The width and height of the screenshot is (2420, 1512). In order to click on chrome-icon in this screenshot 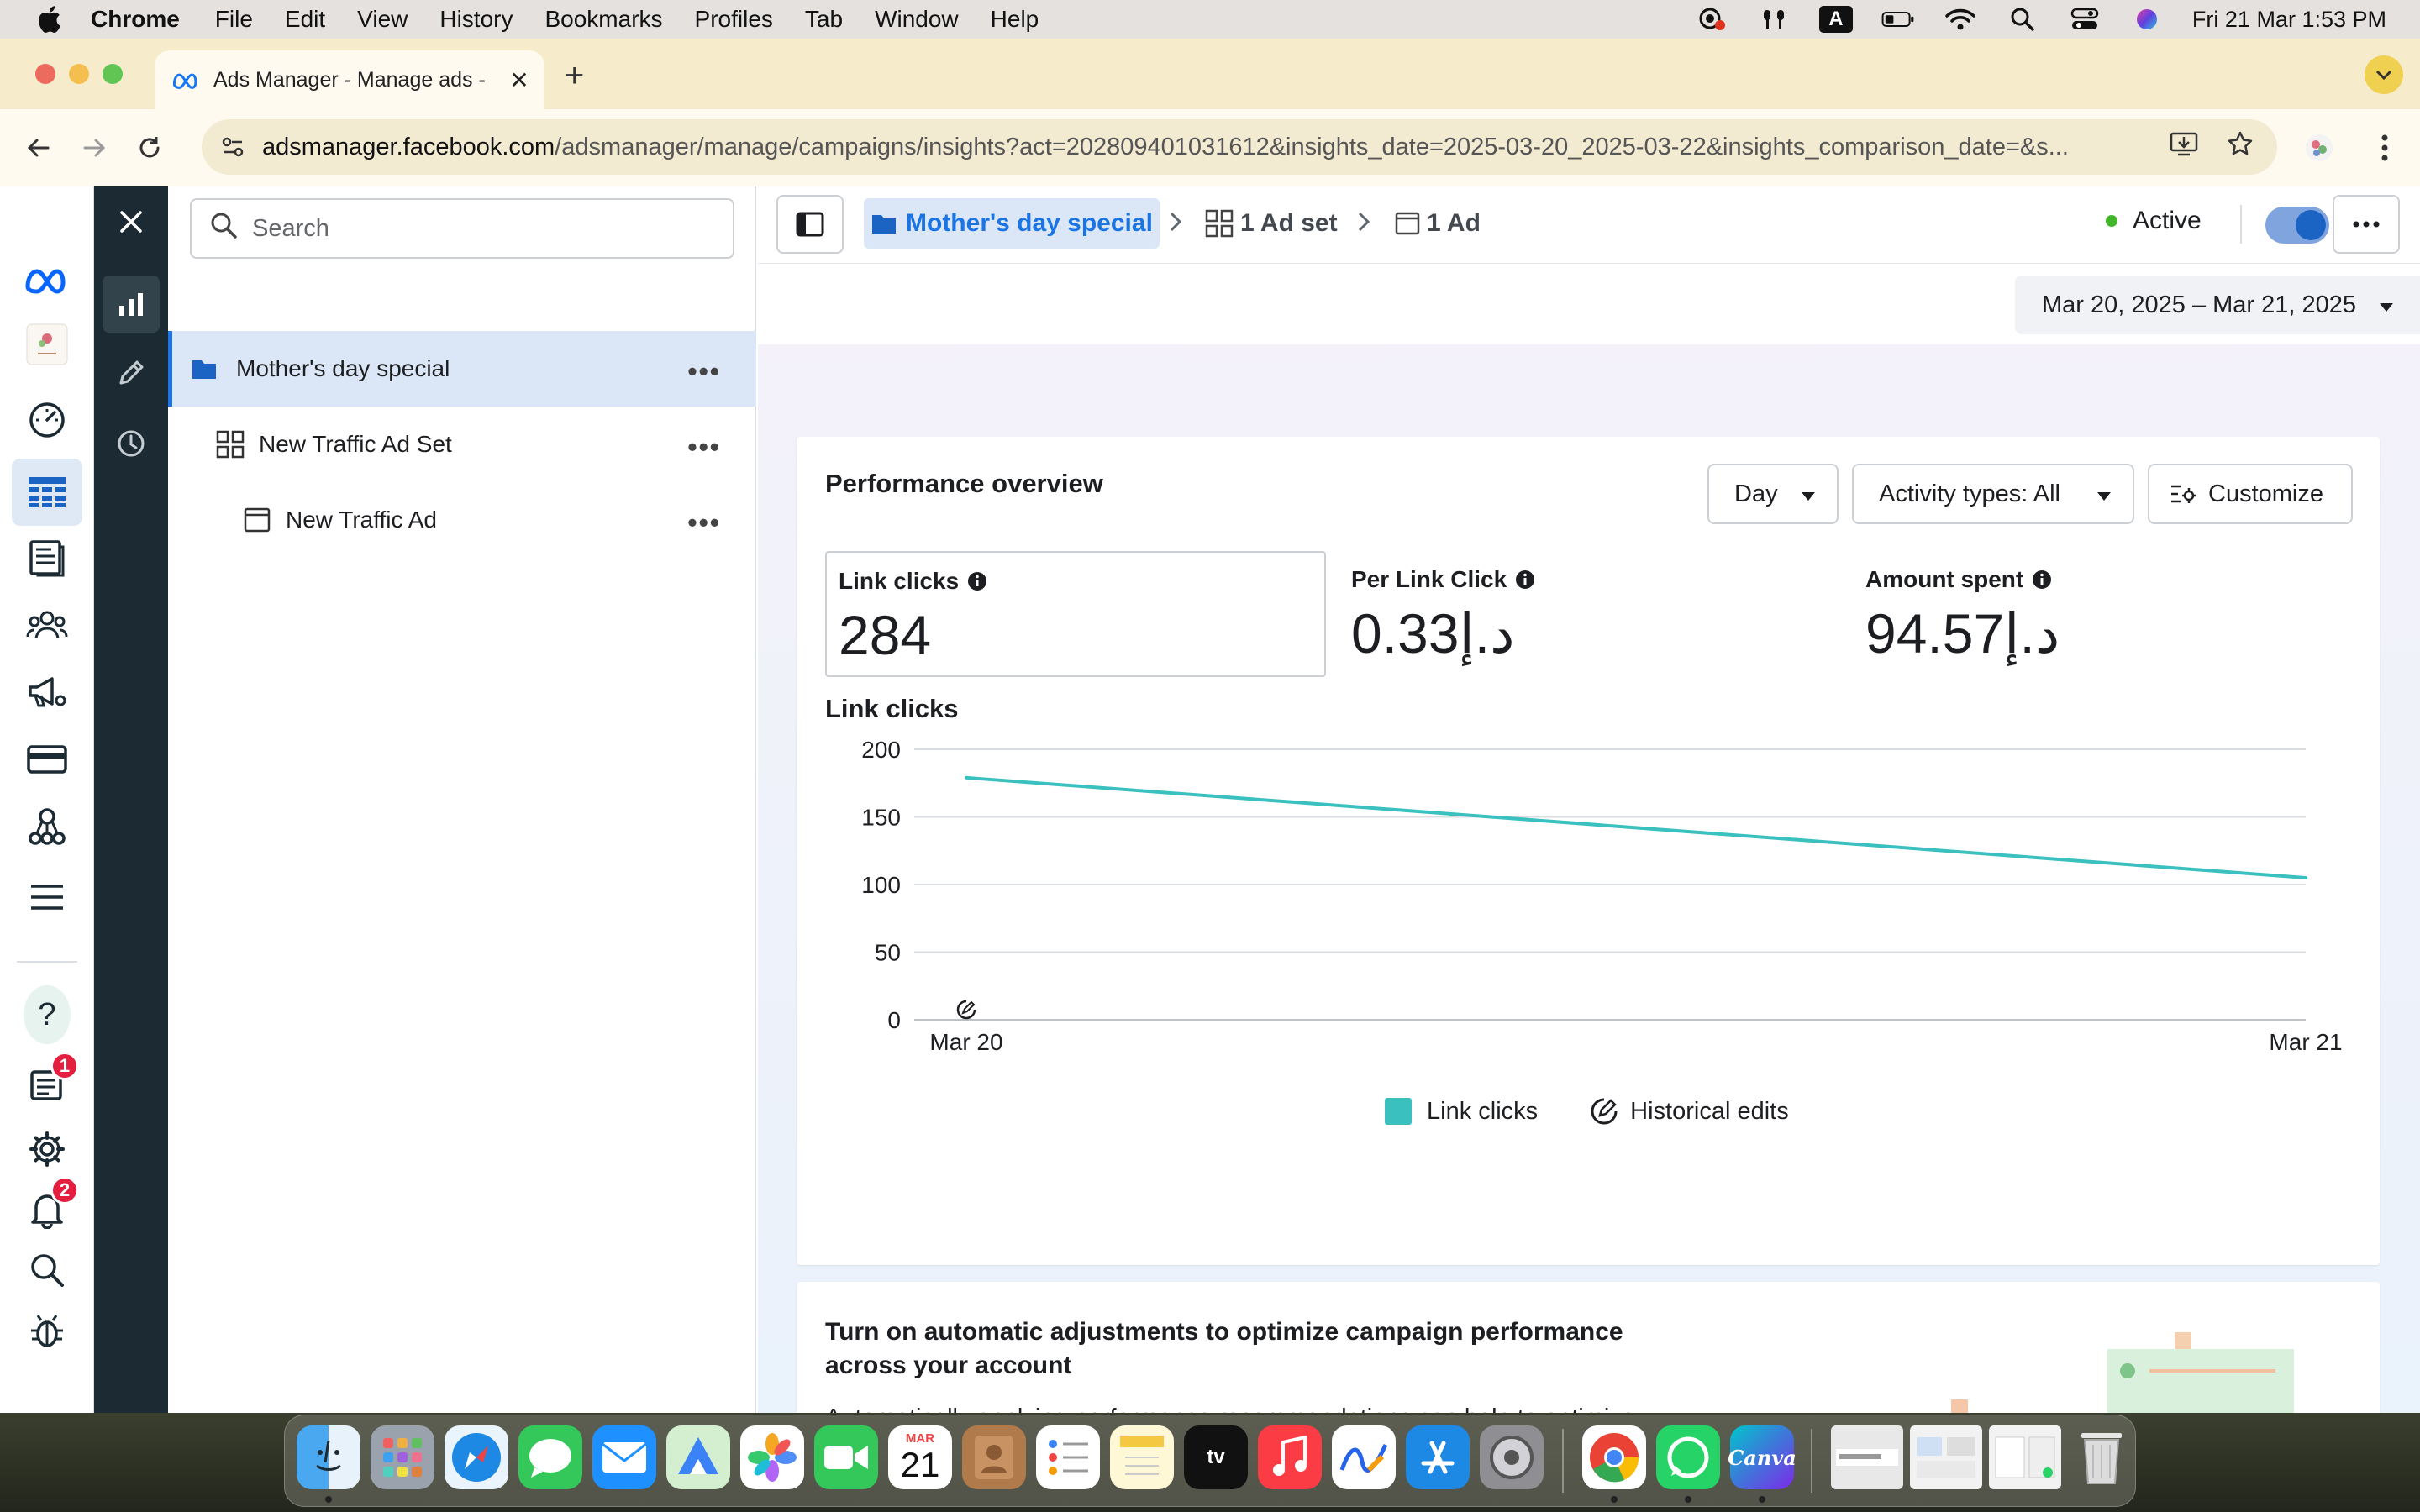, I will do `click(1614, 1457)`.